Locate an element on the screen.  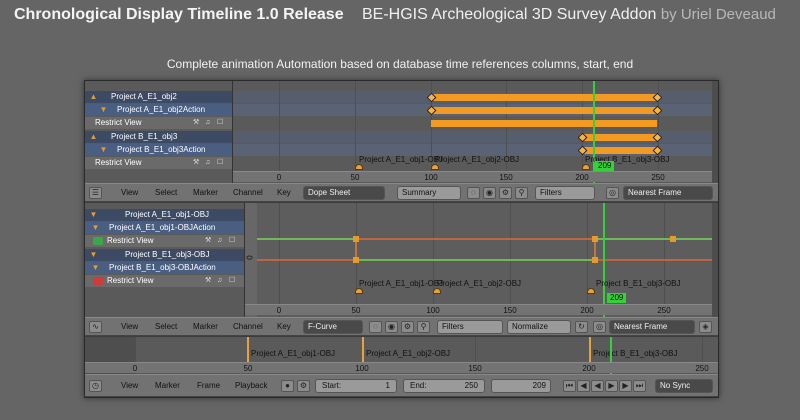
pivot-icon: ◈ is located at coordinates (705, 327).